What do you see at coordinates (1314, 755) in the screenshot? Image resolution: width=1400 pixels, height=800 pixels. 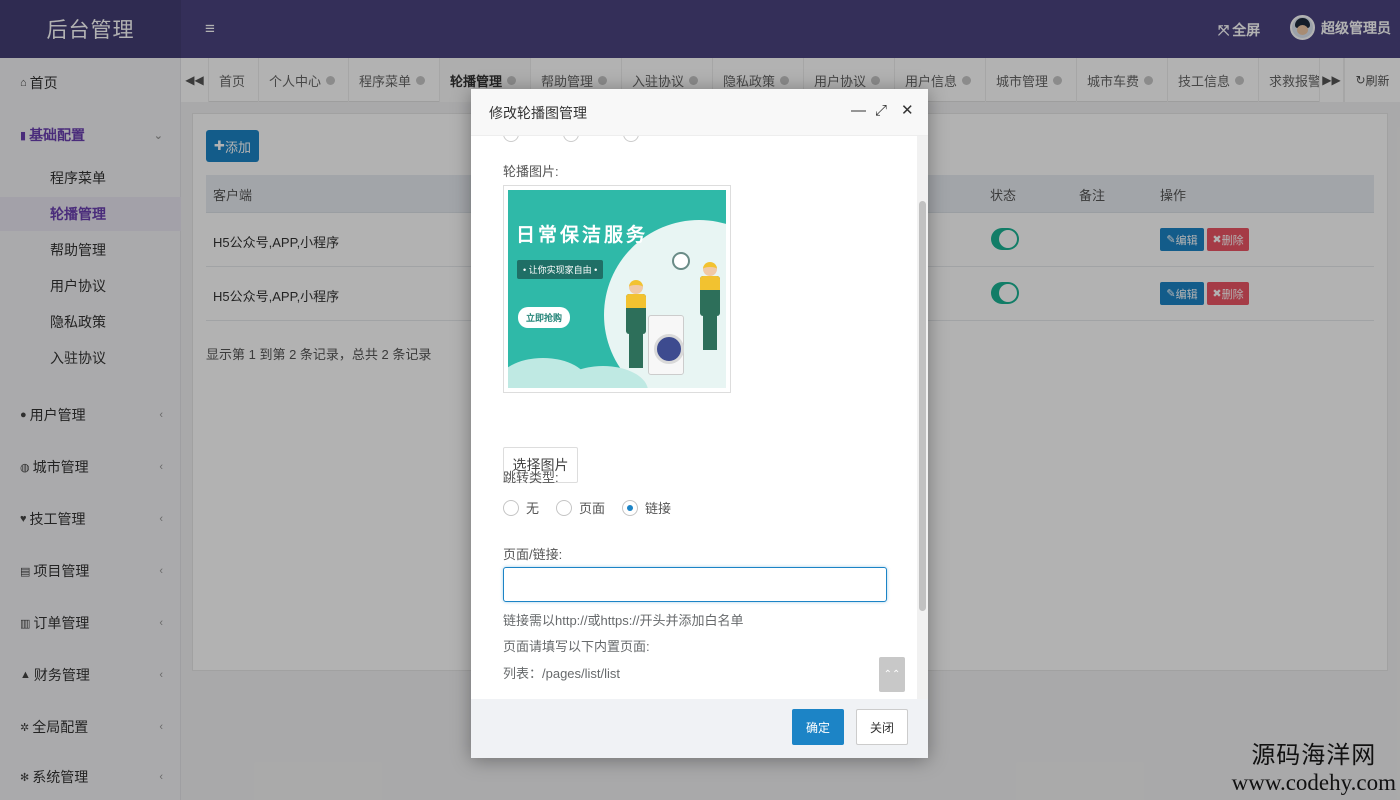 I see `watermark-cn: 源码海洋网` at bounding box center [1314, 755].